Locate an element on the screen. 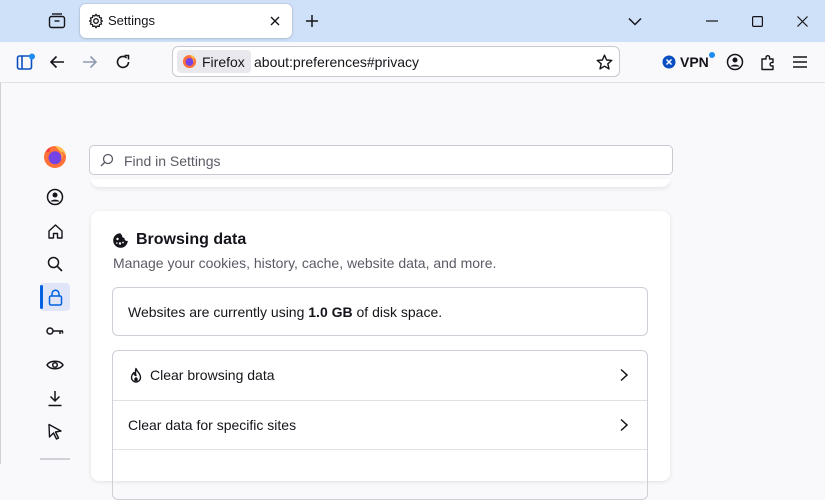  key-icon is located at coordinates (55, 331).